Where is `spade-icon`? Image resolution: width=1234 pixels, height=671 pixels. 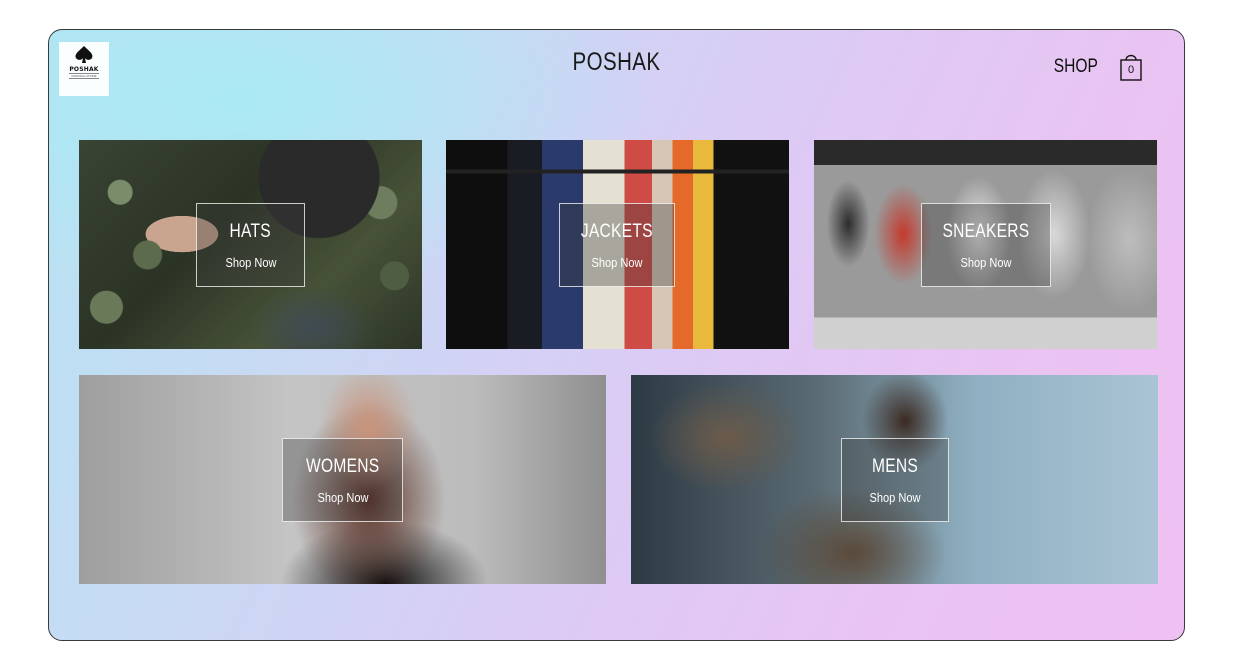 spade-icon is located at coordinates (84, 54).